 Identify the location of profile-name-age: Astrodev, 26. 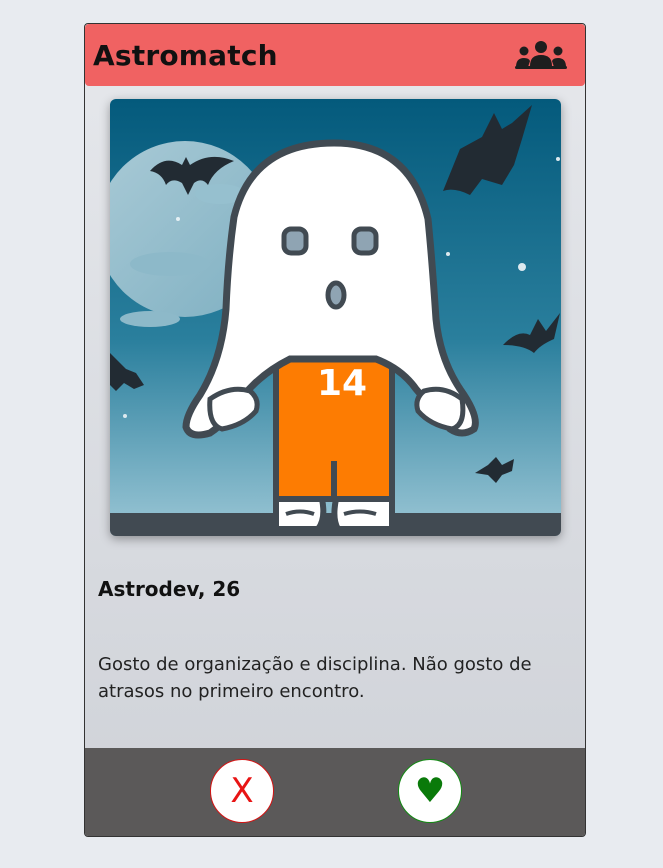
(169, 589).